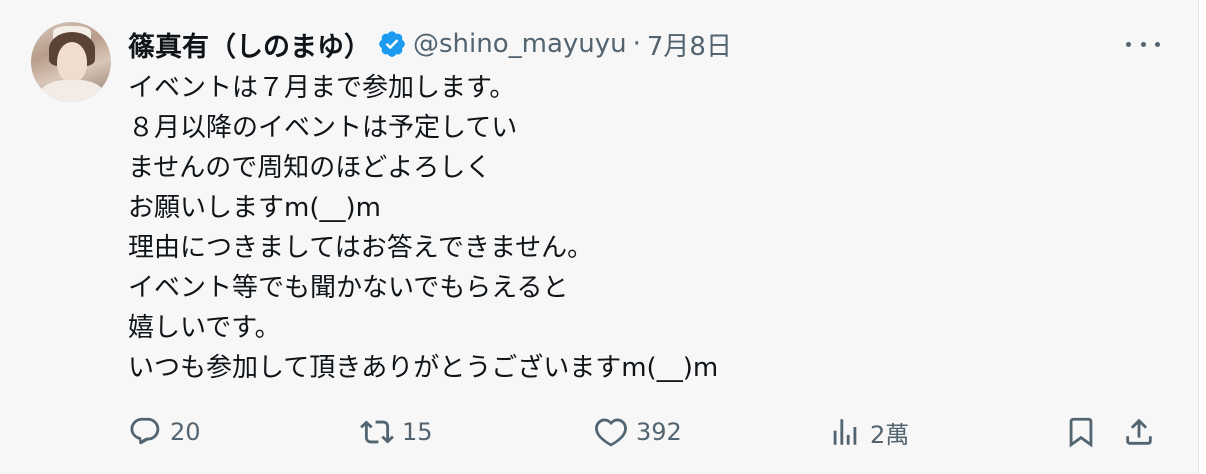 The width and height of the screenshot is (1206, 474). I want to click on tweet-line: 理由につきましてはお答えできません。, so click(361, 248).